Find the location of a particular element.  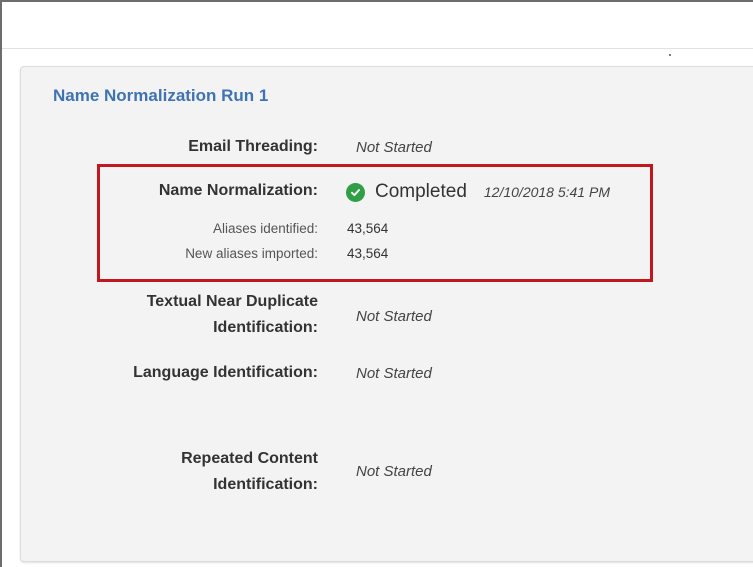

language-identification-status: Not Started is located at coordinates (394, 373).